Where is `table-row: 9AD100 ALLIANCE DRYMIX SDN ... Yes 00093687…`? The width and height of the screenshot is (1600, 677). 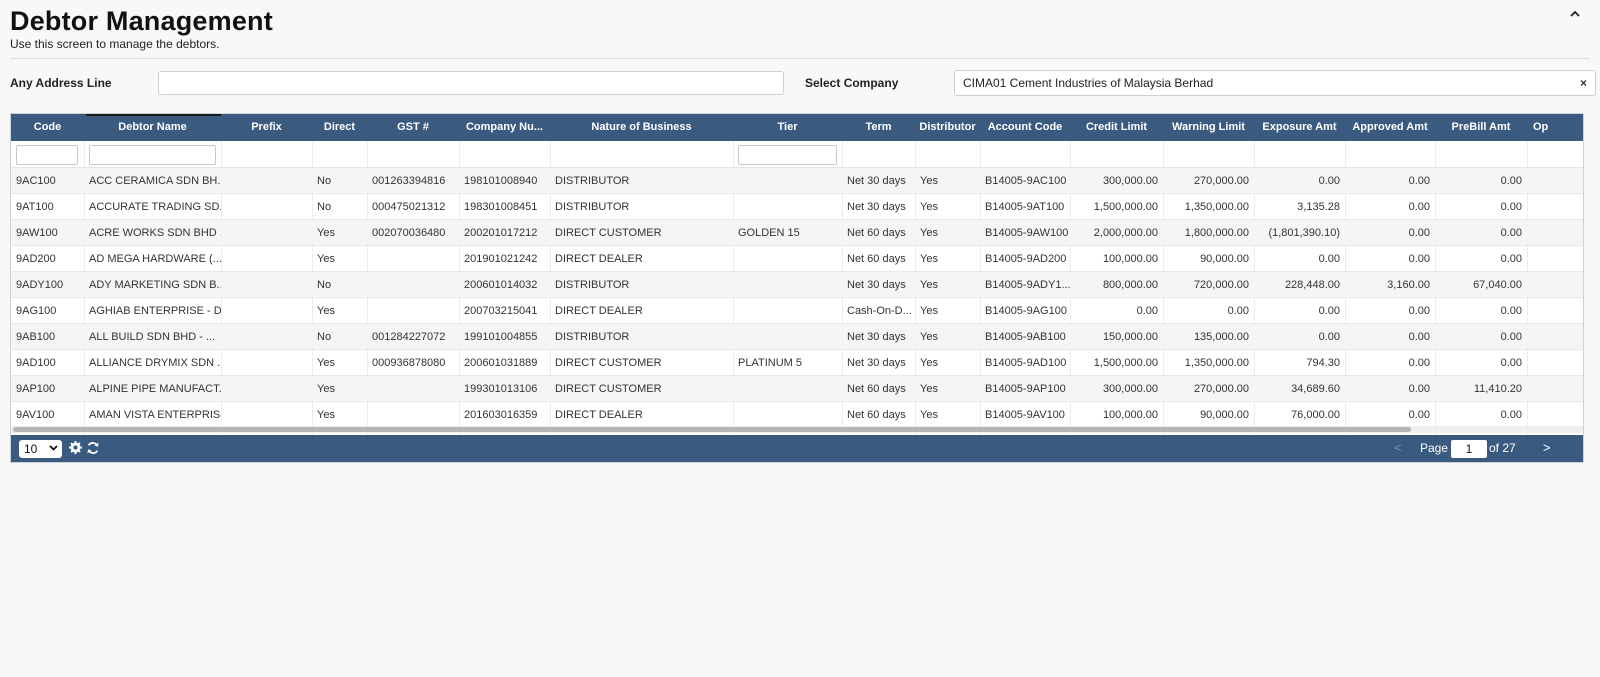
table-row: 9AD100 ALLIANCE DRYMIX SDN ... Yes 00093687… is located at coordinates (797, 363).